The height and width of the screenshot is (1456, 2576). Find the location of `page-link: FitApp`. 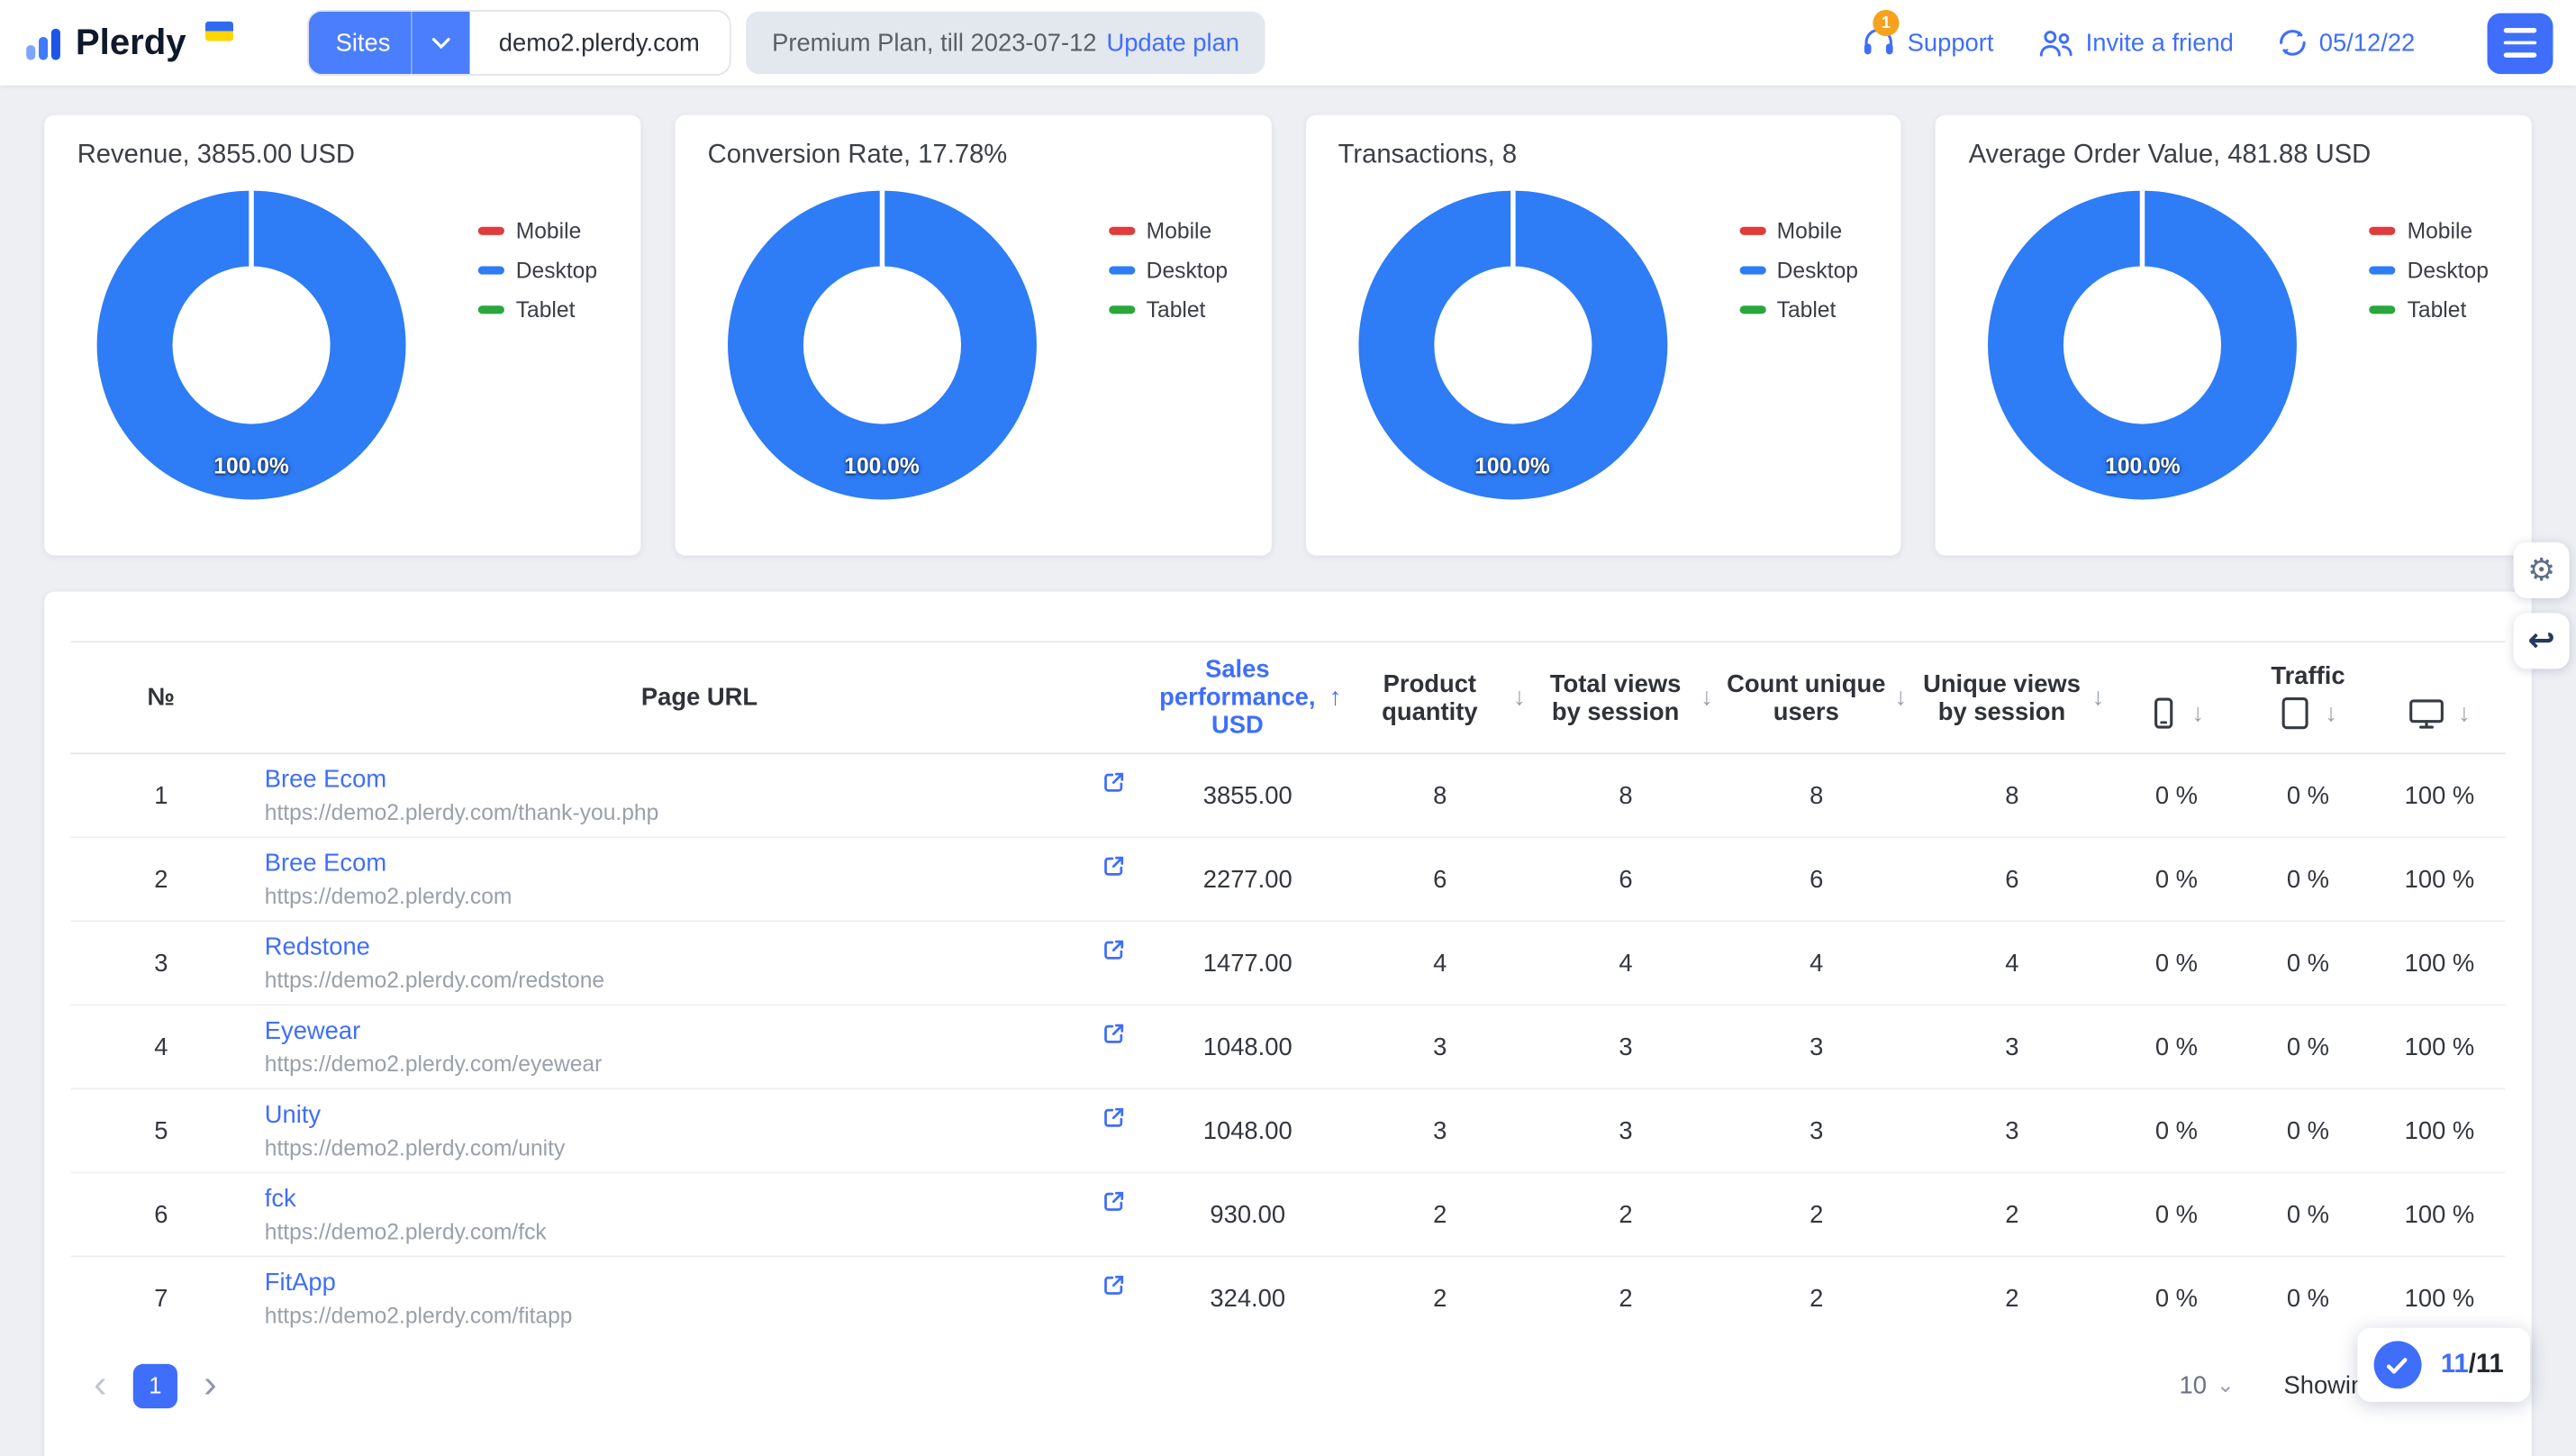

page-link: FitApp is located at coordinates (419, 1283).